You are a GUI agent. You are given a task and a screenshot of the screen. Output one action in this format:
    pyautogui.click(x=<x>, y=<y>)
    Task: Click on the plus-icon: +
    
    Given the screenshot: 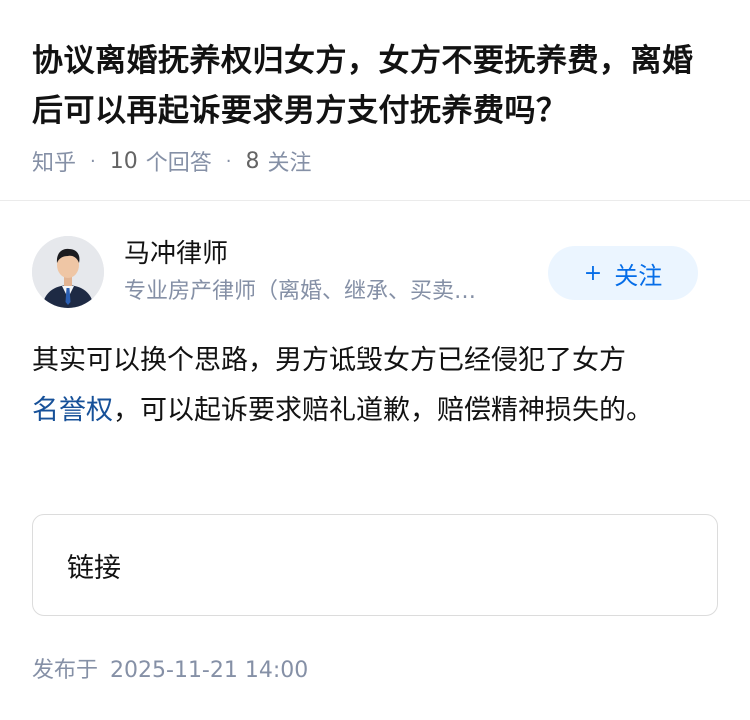 What is the action you would take?
    pyautogui.click(x=593, y=273)
    